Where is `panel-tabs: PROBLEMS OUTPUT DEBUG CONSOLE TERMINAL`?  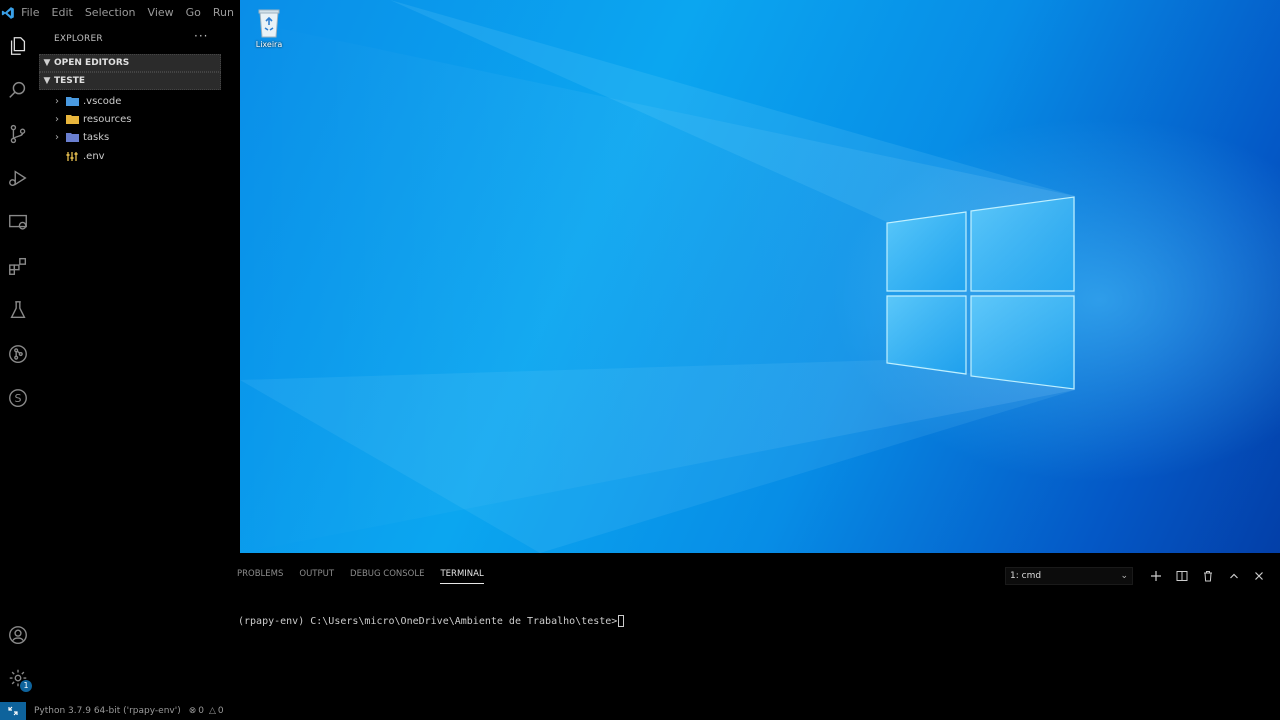
panel-tabs: PROBLEMS OUTPUT DEBUG CONSOLE TERMINAL is located at coordinates (368, 576).